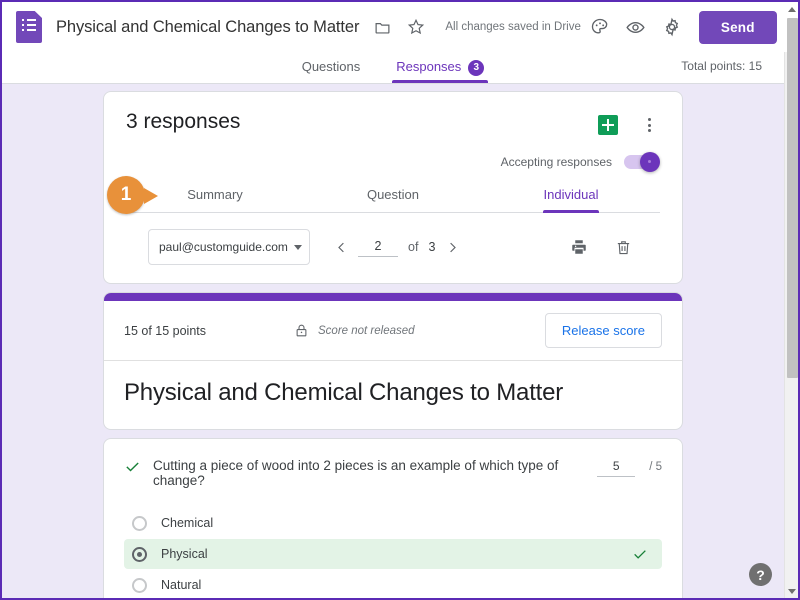 The image size is (800, 600). Describe the element at coordinates (452, 247) in the screenshot. I see `chevron-right-icon` at that location.